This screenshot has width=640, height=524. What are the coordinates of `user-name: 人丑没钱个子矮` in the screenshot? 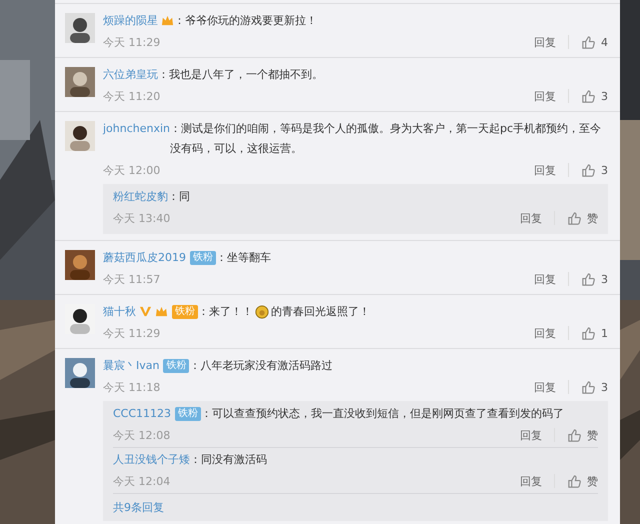 It's located at (151, 460).